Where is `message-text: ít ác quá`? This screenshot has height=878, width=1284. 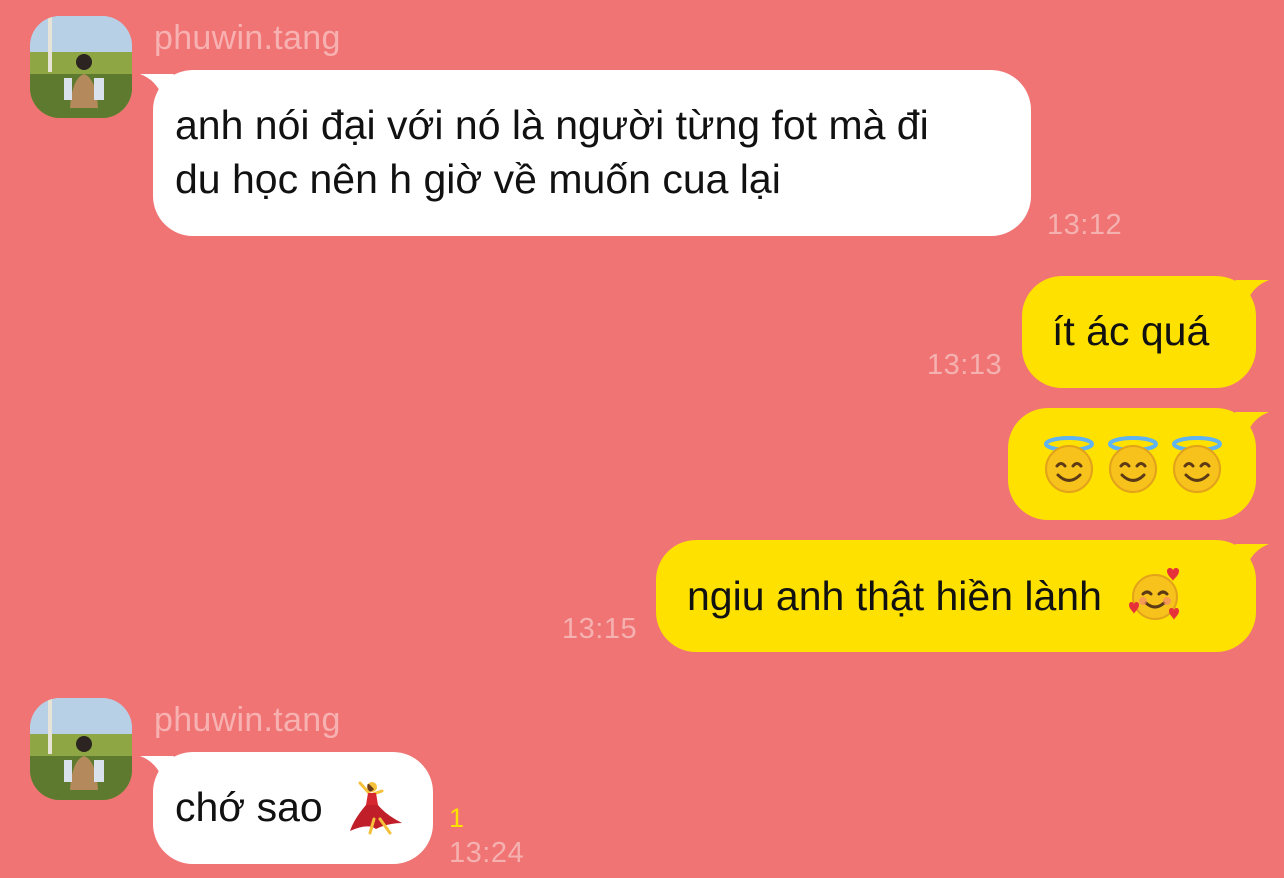
message-text: ít ác quá is located at coordinates (1131, 331).